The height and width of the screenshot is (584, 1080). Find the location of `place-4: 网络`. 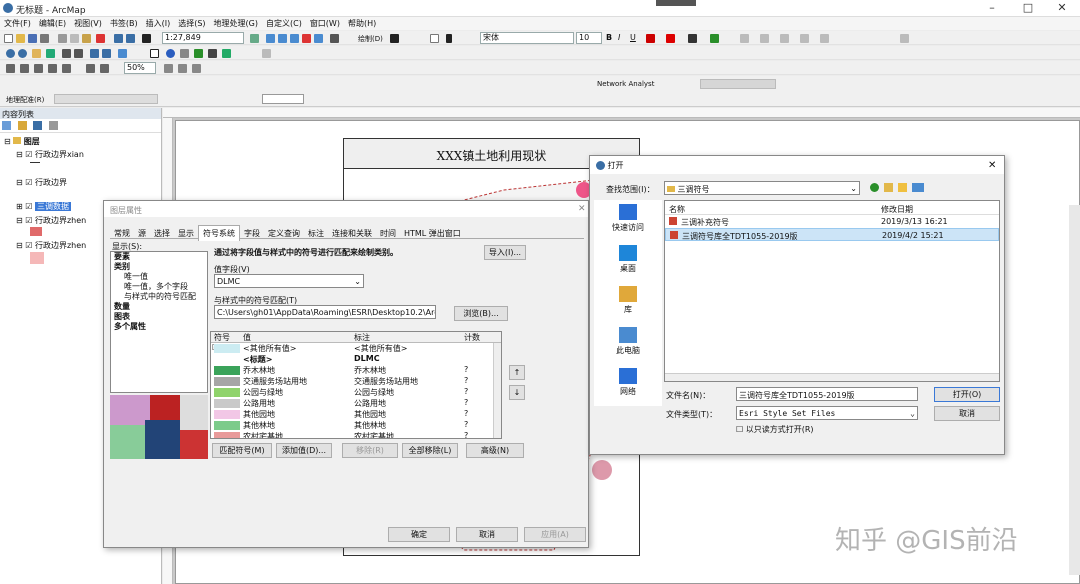

place-4: 网络 is located at coordinates (628, 382).